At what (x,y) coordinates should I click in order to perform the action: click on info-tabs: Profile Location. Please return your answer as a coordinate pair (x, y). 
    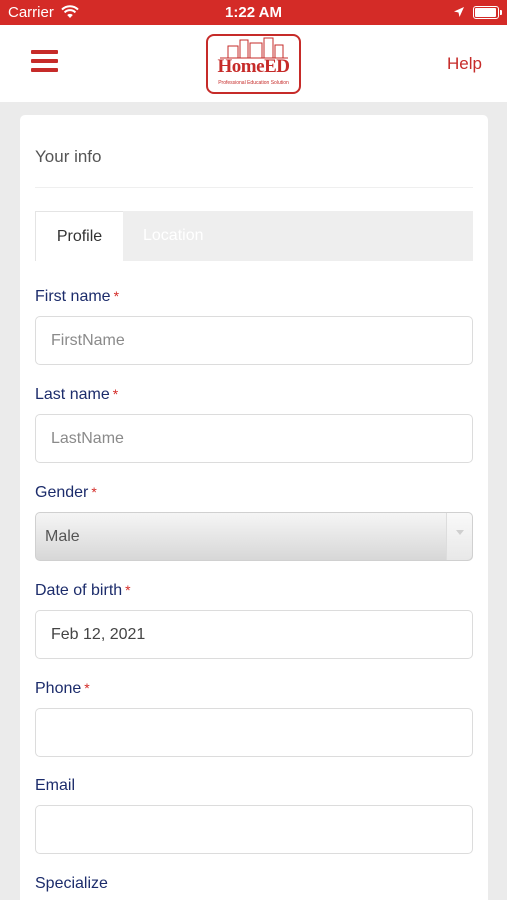
    Looking at the image, I should click on (254, 236).